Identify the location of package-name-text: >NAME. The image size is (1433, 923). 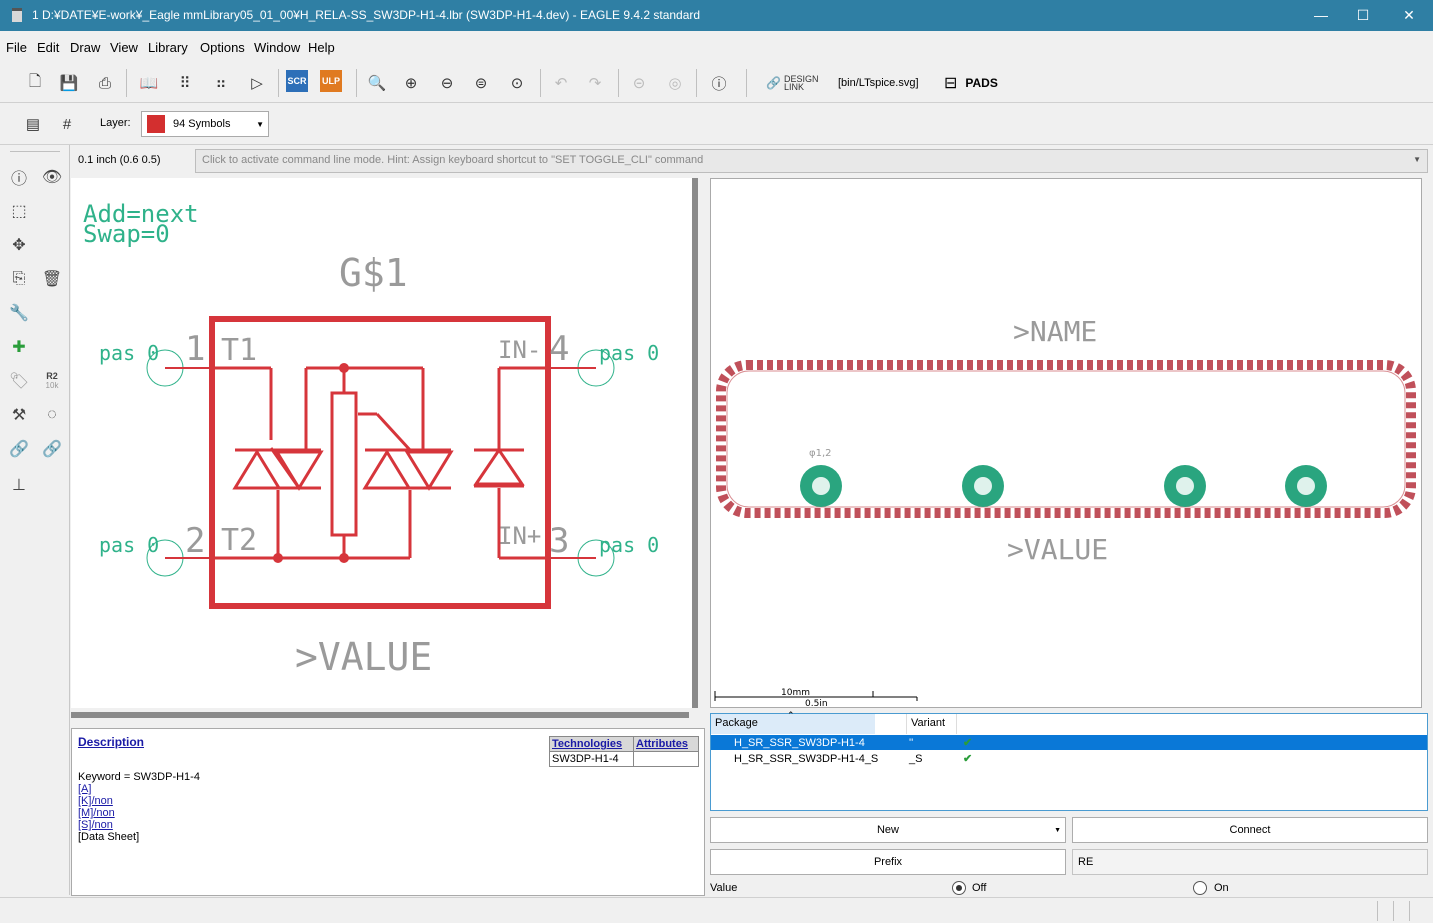
(1055, 331).